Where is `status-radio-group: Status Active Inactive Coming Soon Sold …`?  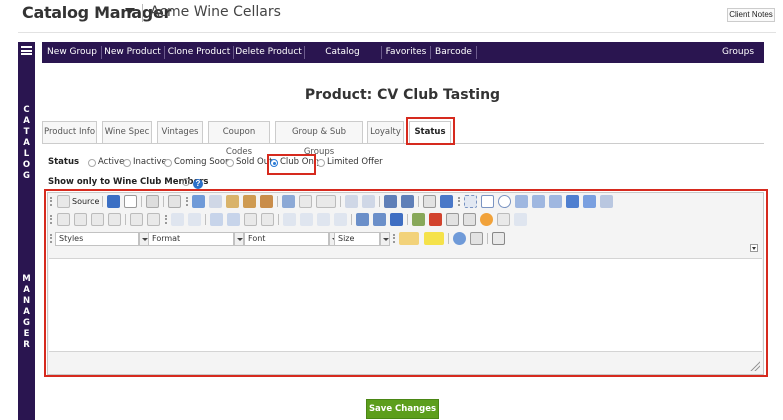 status-radio-group: Status Active Inactive Coming Soon Sold … is located at coordinates (218, 164).